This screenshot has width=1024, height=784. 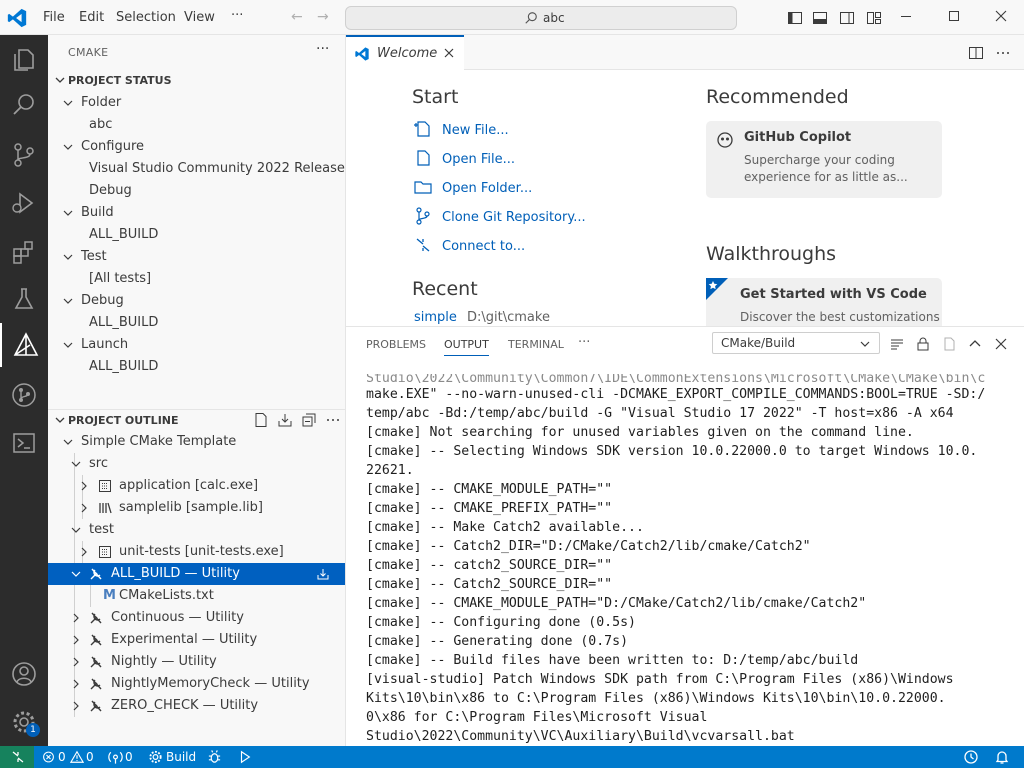 What do you see at coordinates (196, 191) in the screenshot?
I see `status-configure-variant: Debug` at bounding box center [196, 191].